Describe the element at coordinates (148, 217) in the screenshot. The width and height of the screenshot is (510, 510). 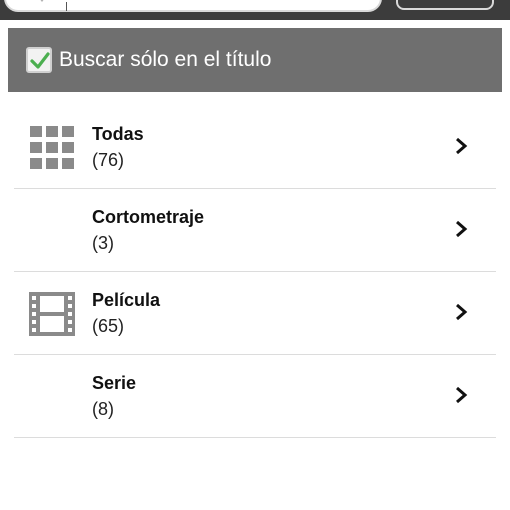
I see `item-title: Cortometraje` at that location.